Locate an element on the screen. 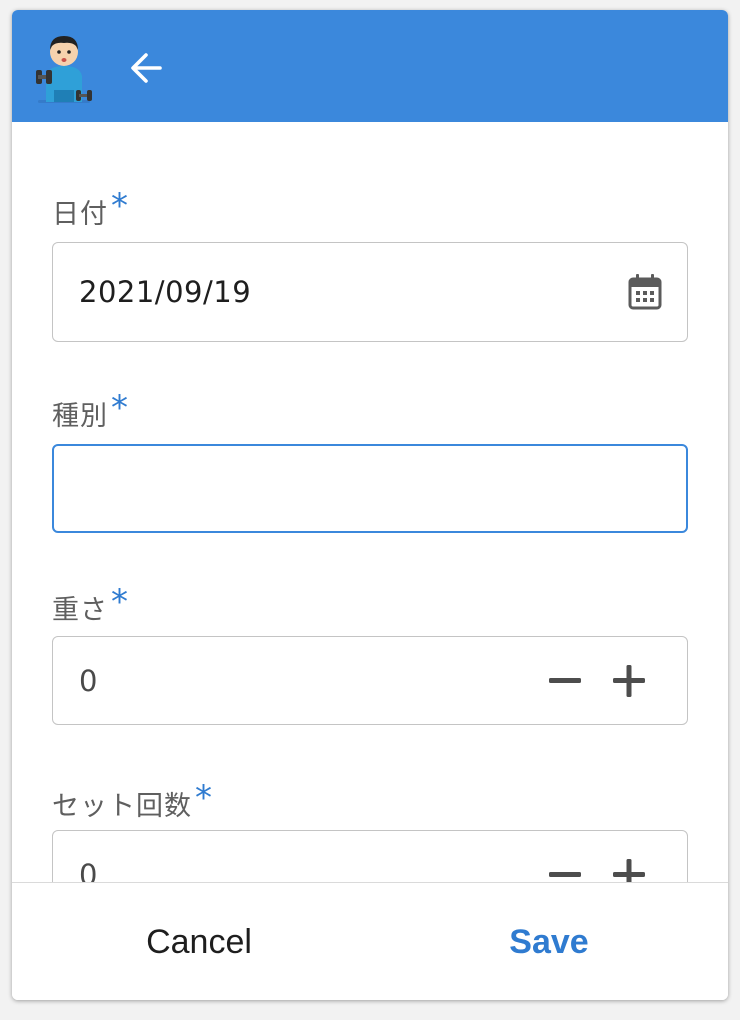  dumbbell-man-avatar-icon is located at coordinates (64, 69).